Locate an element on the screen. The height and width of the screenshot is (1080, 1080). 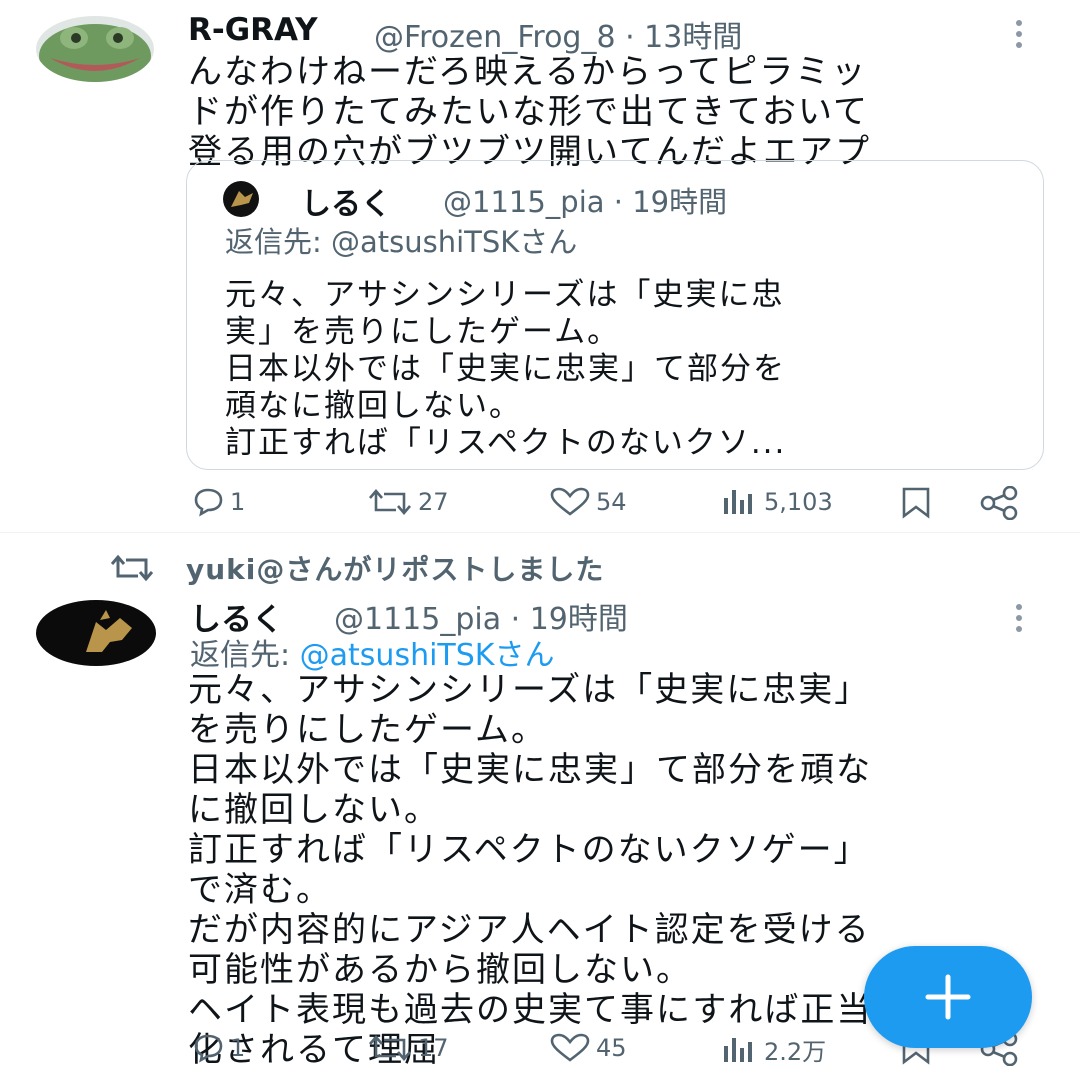
tweet2-views-count: 2.2万 is located at coordinates (795, 1052).